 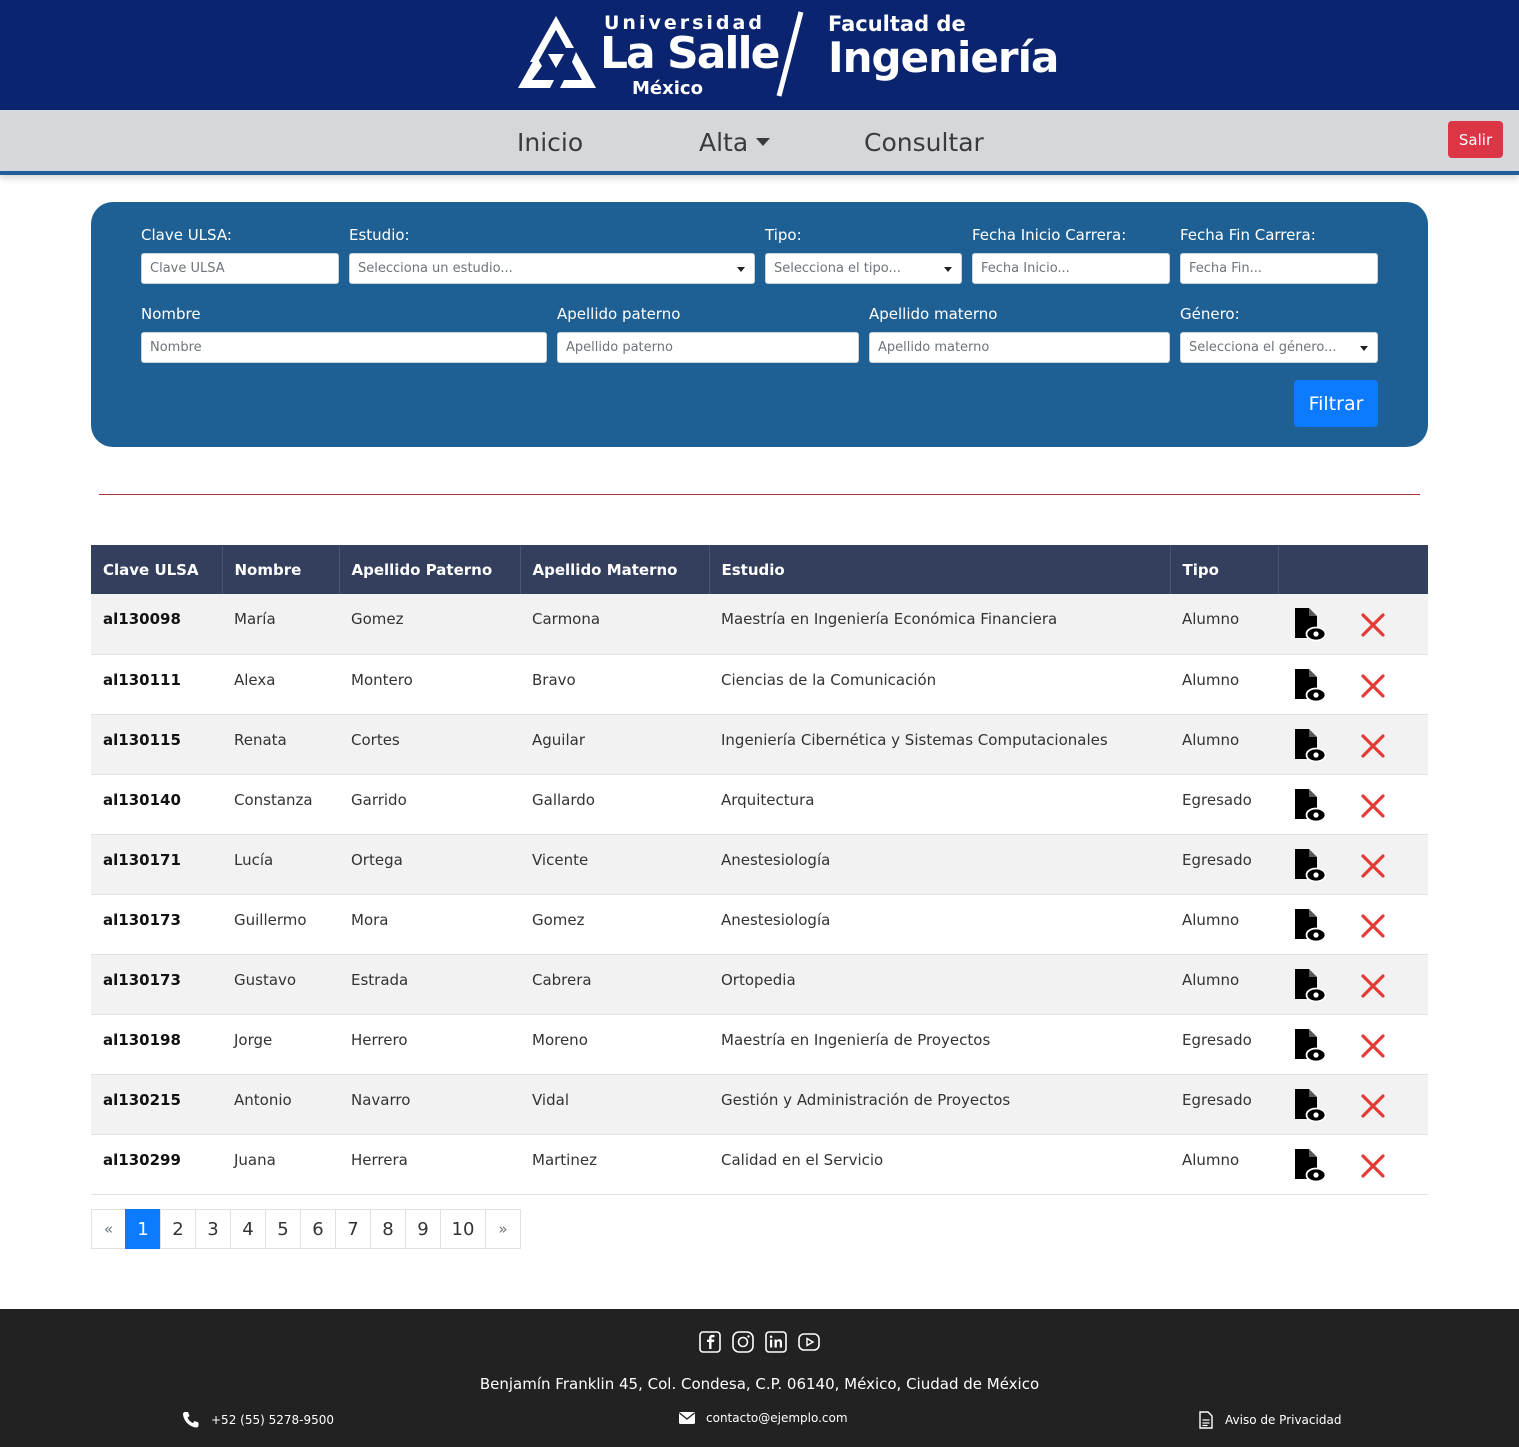 I want to click on page-10: 10, so click(x=463, y=1229).